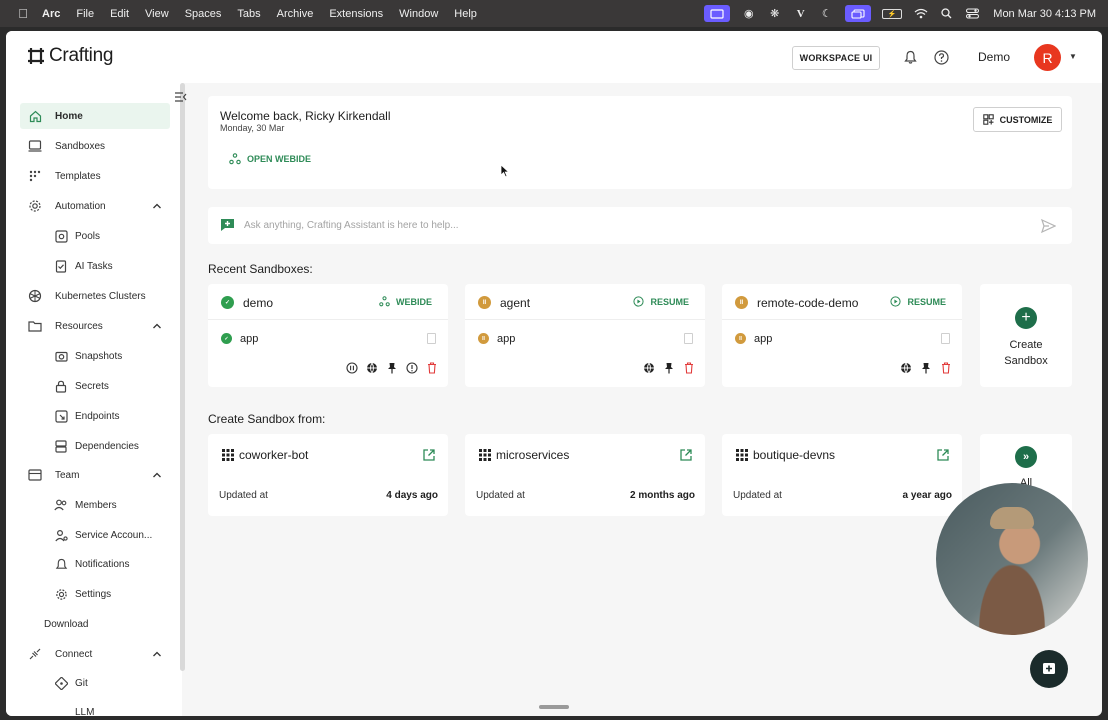  What do you see at coordinates (98, 206) in the screenshot?
I see `sidebar-item-automation: Automation` at bounding box center [98, 206].